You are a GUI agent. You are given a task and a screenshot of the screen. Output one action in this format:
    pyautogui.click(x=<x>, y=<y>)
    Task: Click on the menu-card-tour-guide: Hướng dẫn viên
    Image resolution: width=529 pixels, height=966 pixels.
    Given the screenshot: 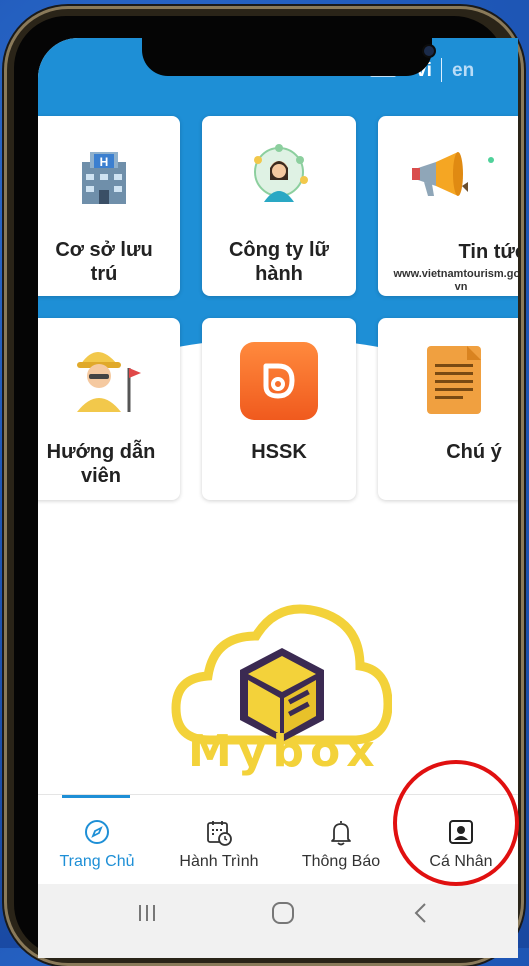 What is the action you would take?
    pyautogui.click(x=109, y=409)
    